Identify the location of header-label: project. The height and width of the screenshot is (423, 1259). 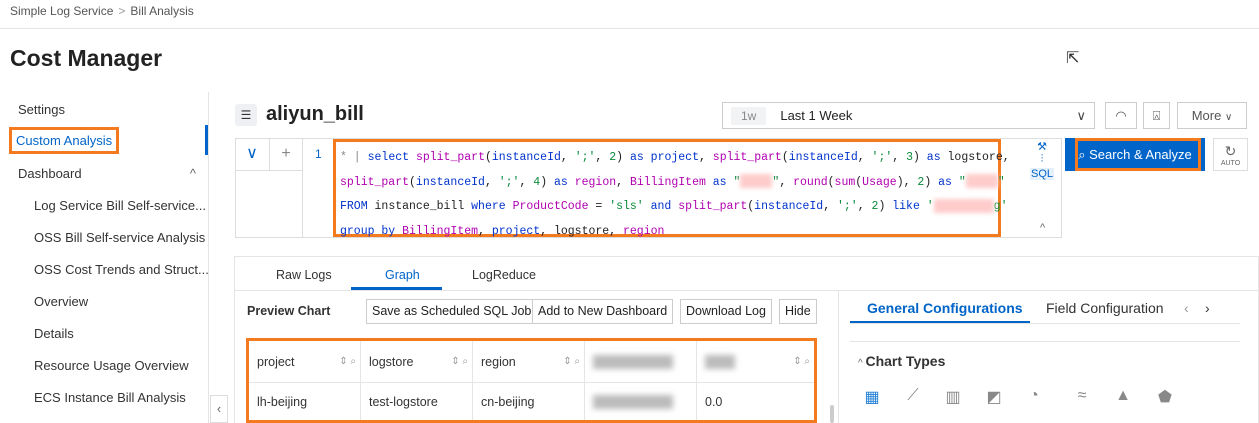
(276, 361).